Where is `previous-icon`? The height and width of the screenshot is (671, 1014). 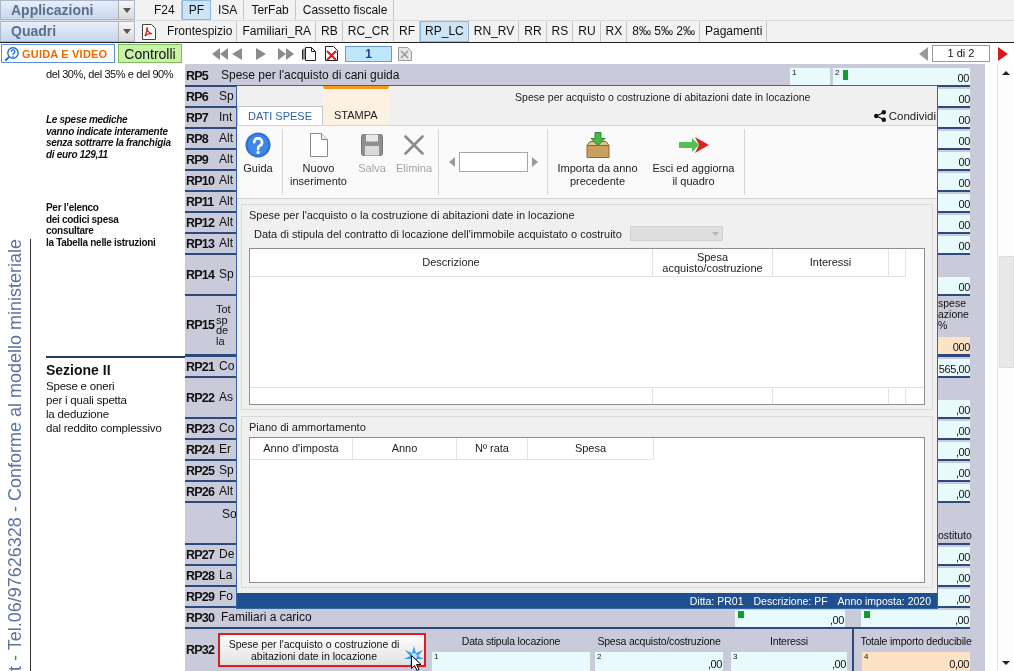
previous-icon is located at coordinates (923, 53).